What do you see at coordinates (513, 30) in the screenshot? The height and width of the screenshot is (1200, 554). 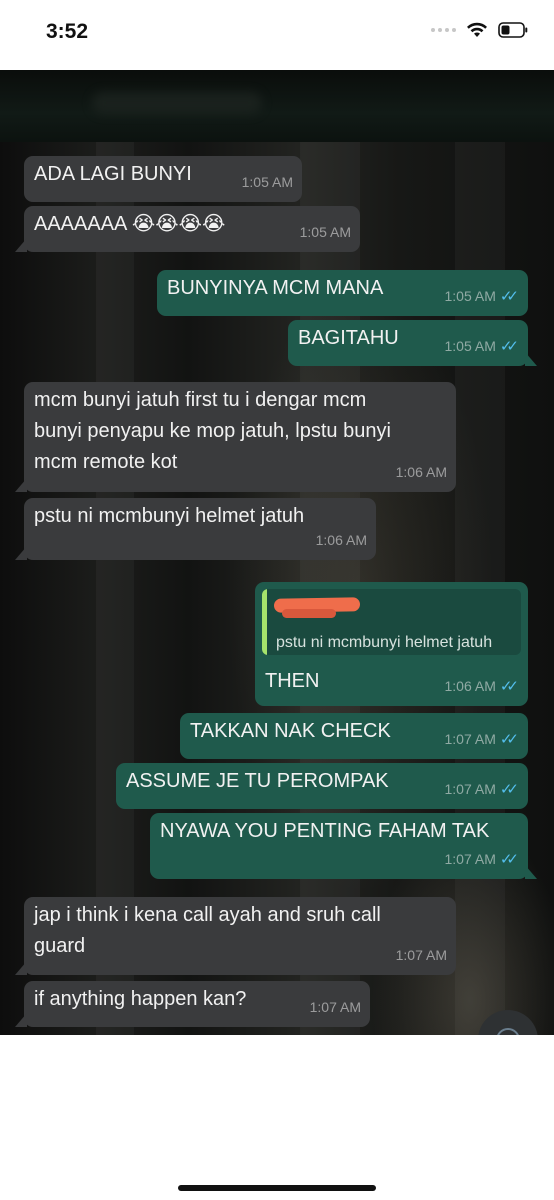 I see `battery-icon` at bounding box center [513, 30].